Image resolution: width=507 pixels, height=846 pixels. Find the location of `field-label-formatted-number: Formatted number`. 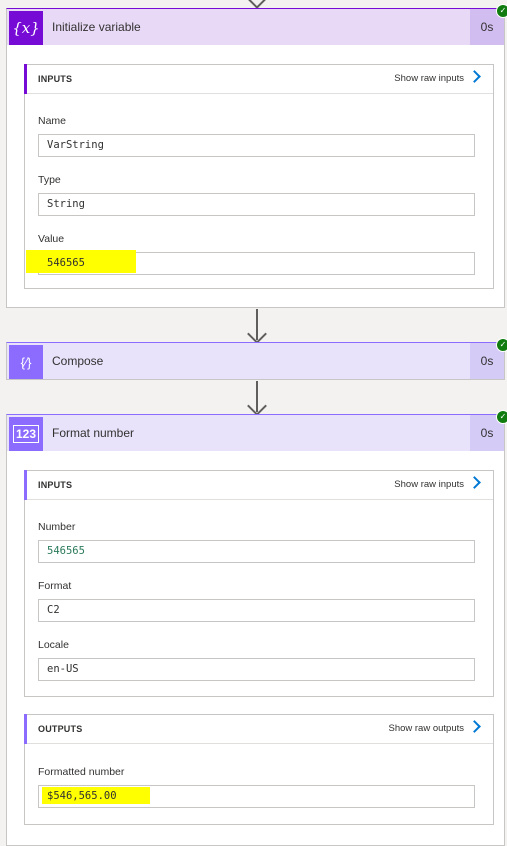

field-label-formatted-number: Formatted number is located at coordinates (81, 772).